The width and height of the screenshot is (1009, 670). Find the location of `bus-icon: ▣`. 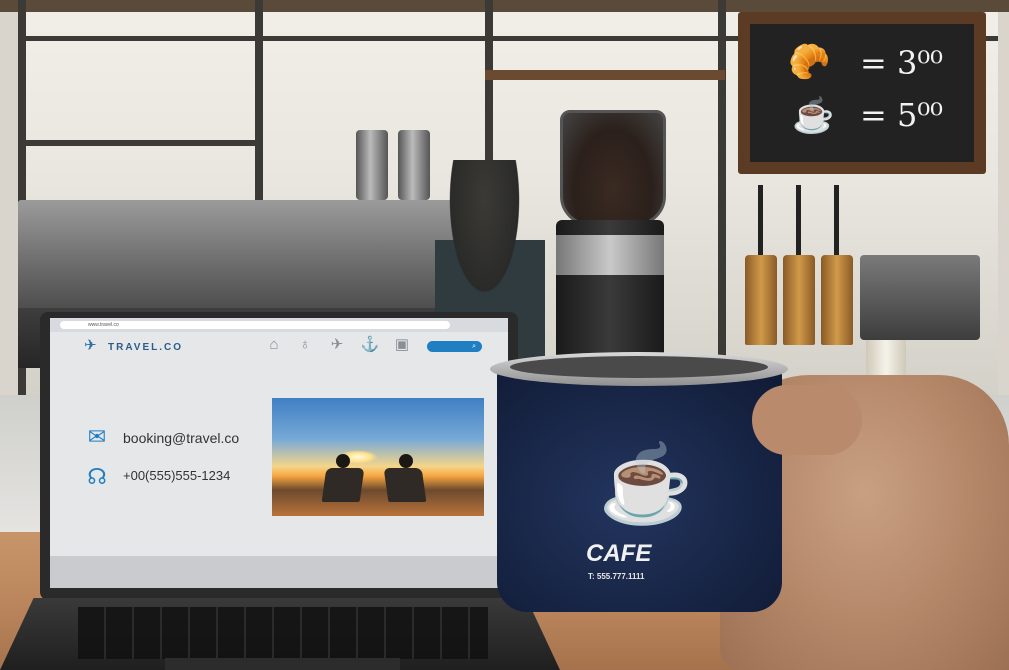

bus-icon: ▣ is located at coordinates (402, 345).